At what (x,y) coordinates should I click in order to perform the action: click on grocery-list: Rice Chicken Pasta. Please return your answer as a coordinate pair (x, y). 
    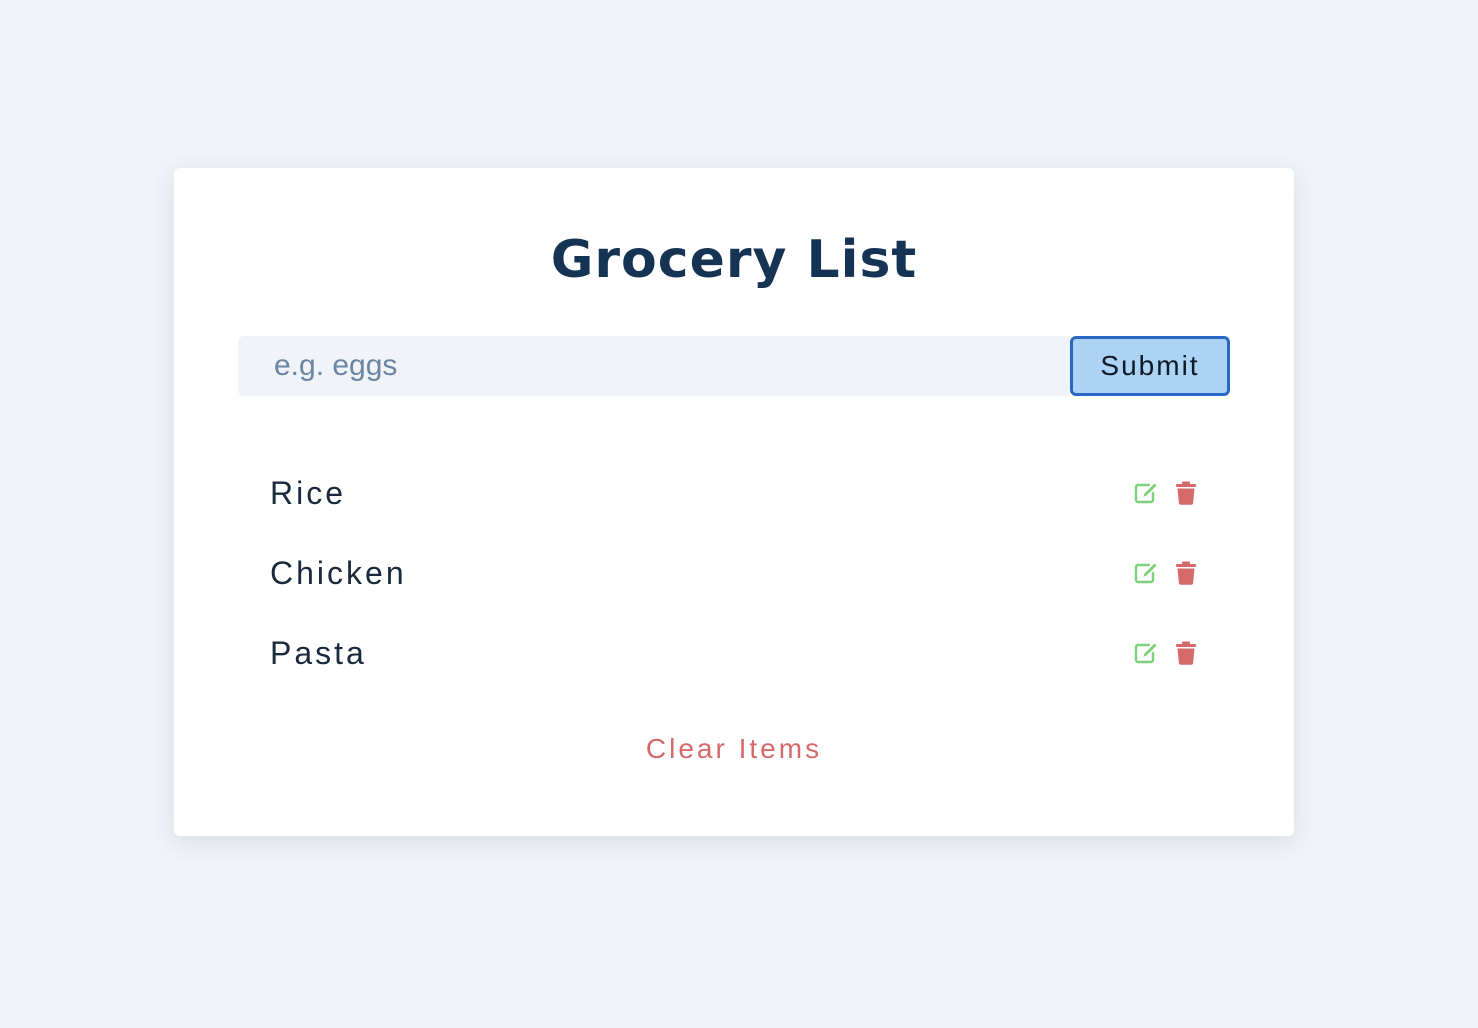
    Looking at the image, I should click on (734, 573).